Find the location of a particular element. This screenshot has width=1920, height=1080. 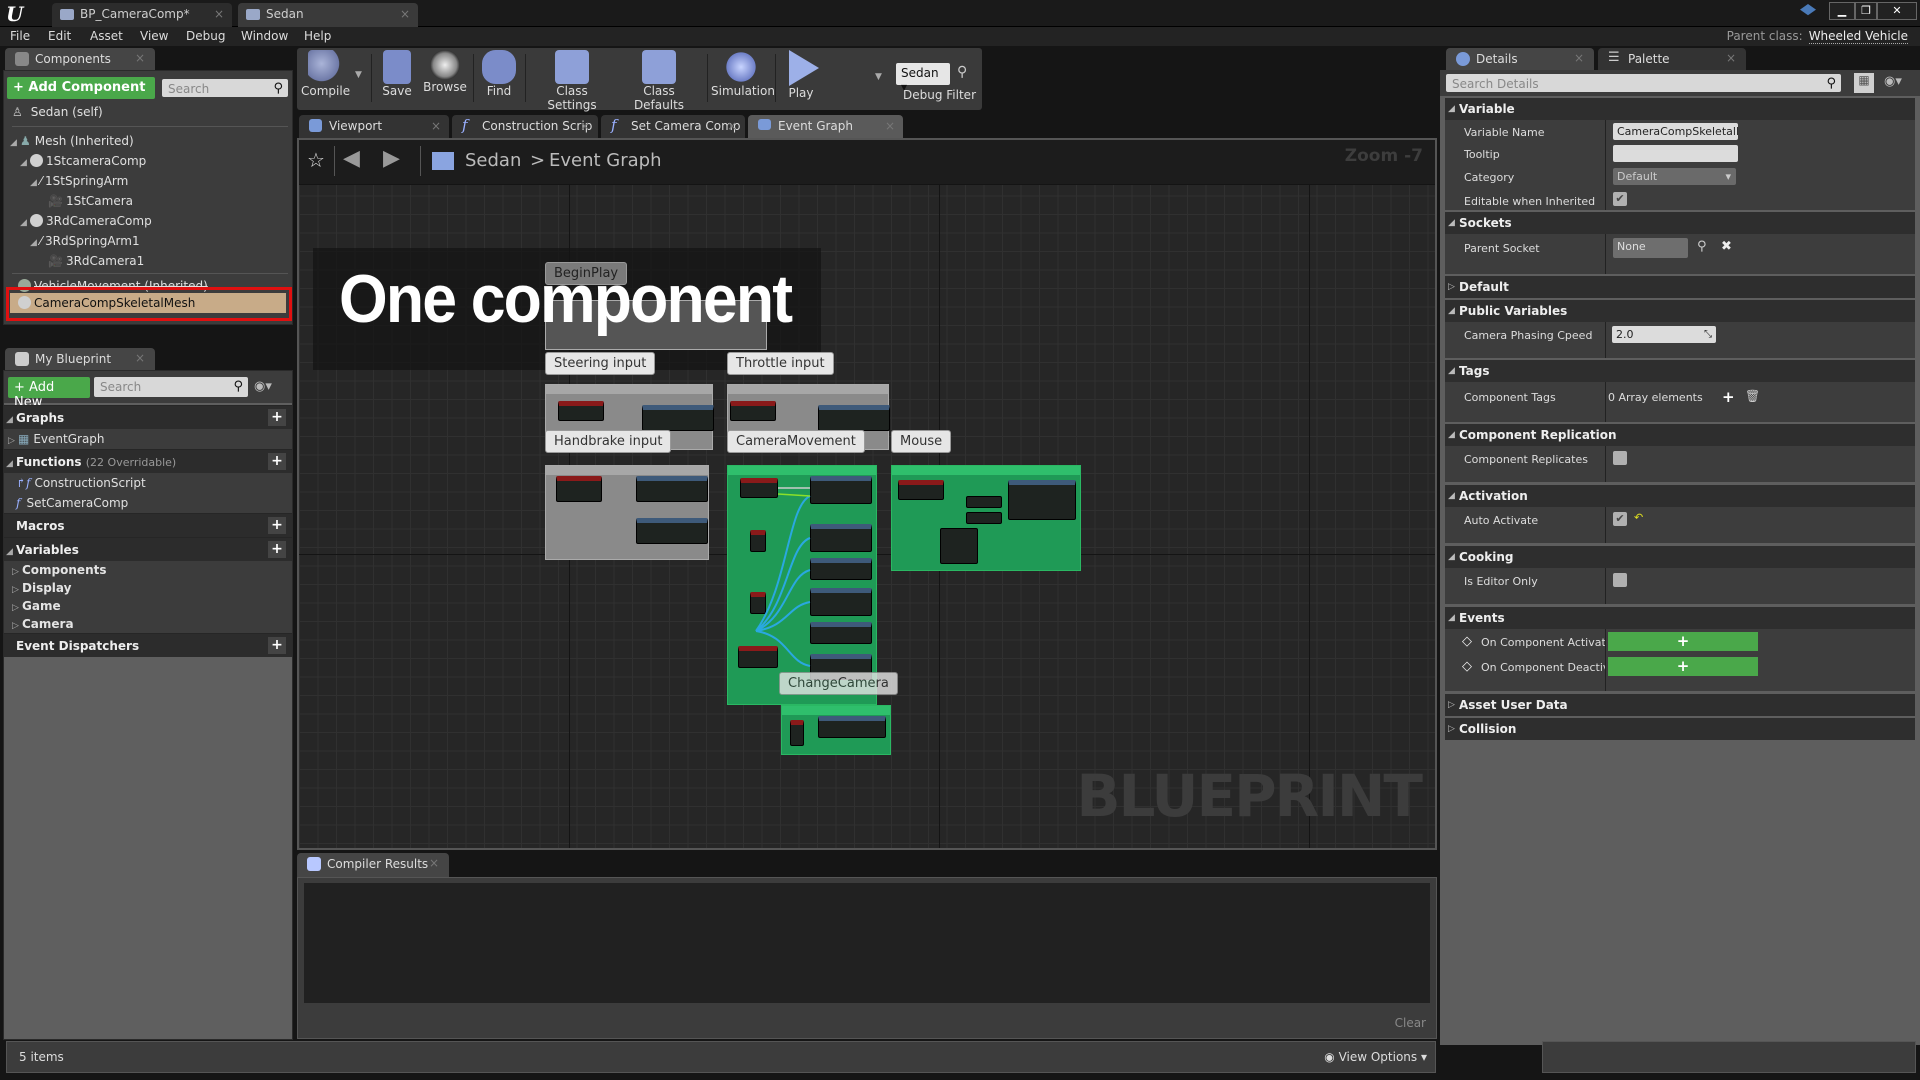

graph-item-eventgraph: ▷ ▦ EventGraph is located at coordinates (148, 439).